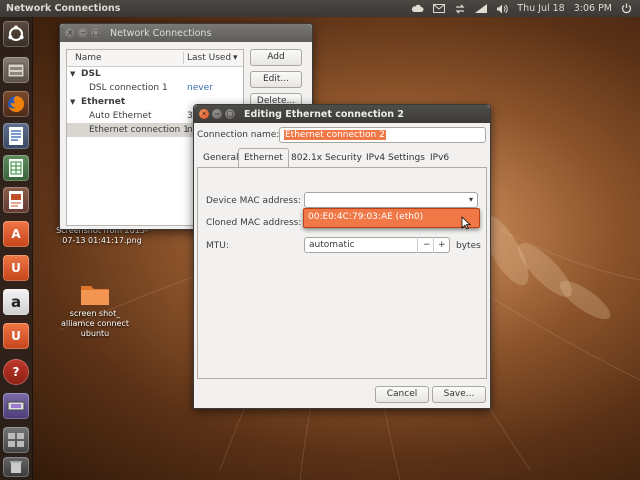  Describe the element at coordinates (263, 158) in the screenshot. I see `tab-ethernet: Ethernet` at that location.